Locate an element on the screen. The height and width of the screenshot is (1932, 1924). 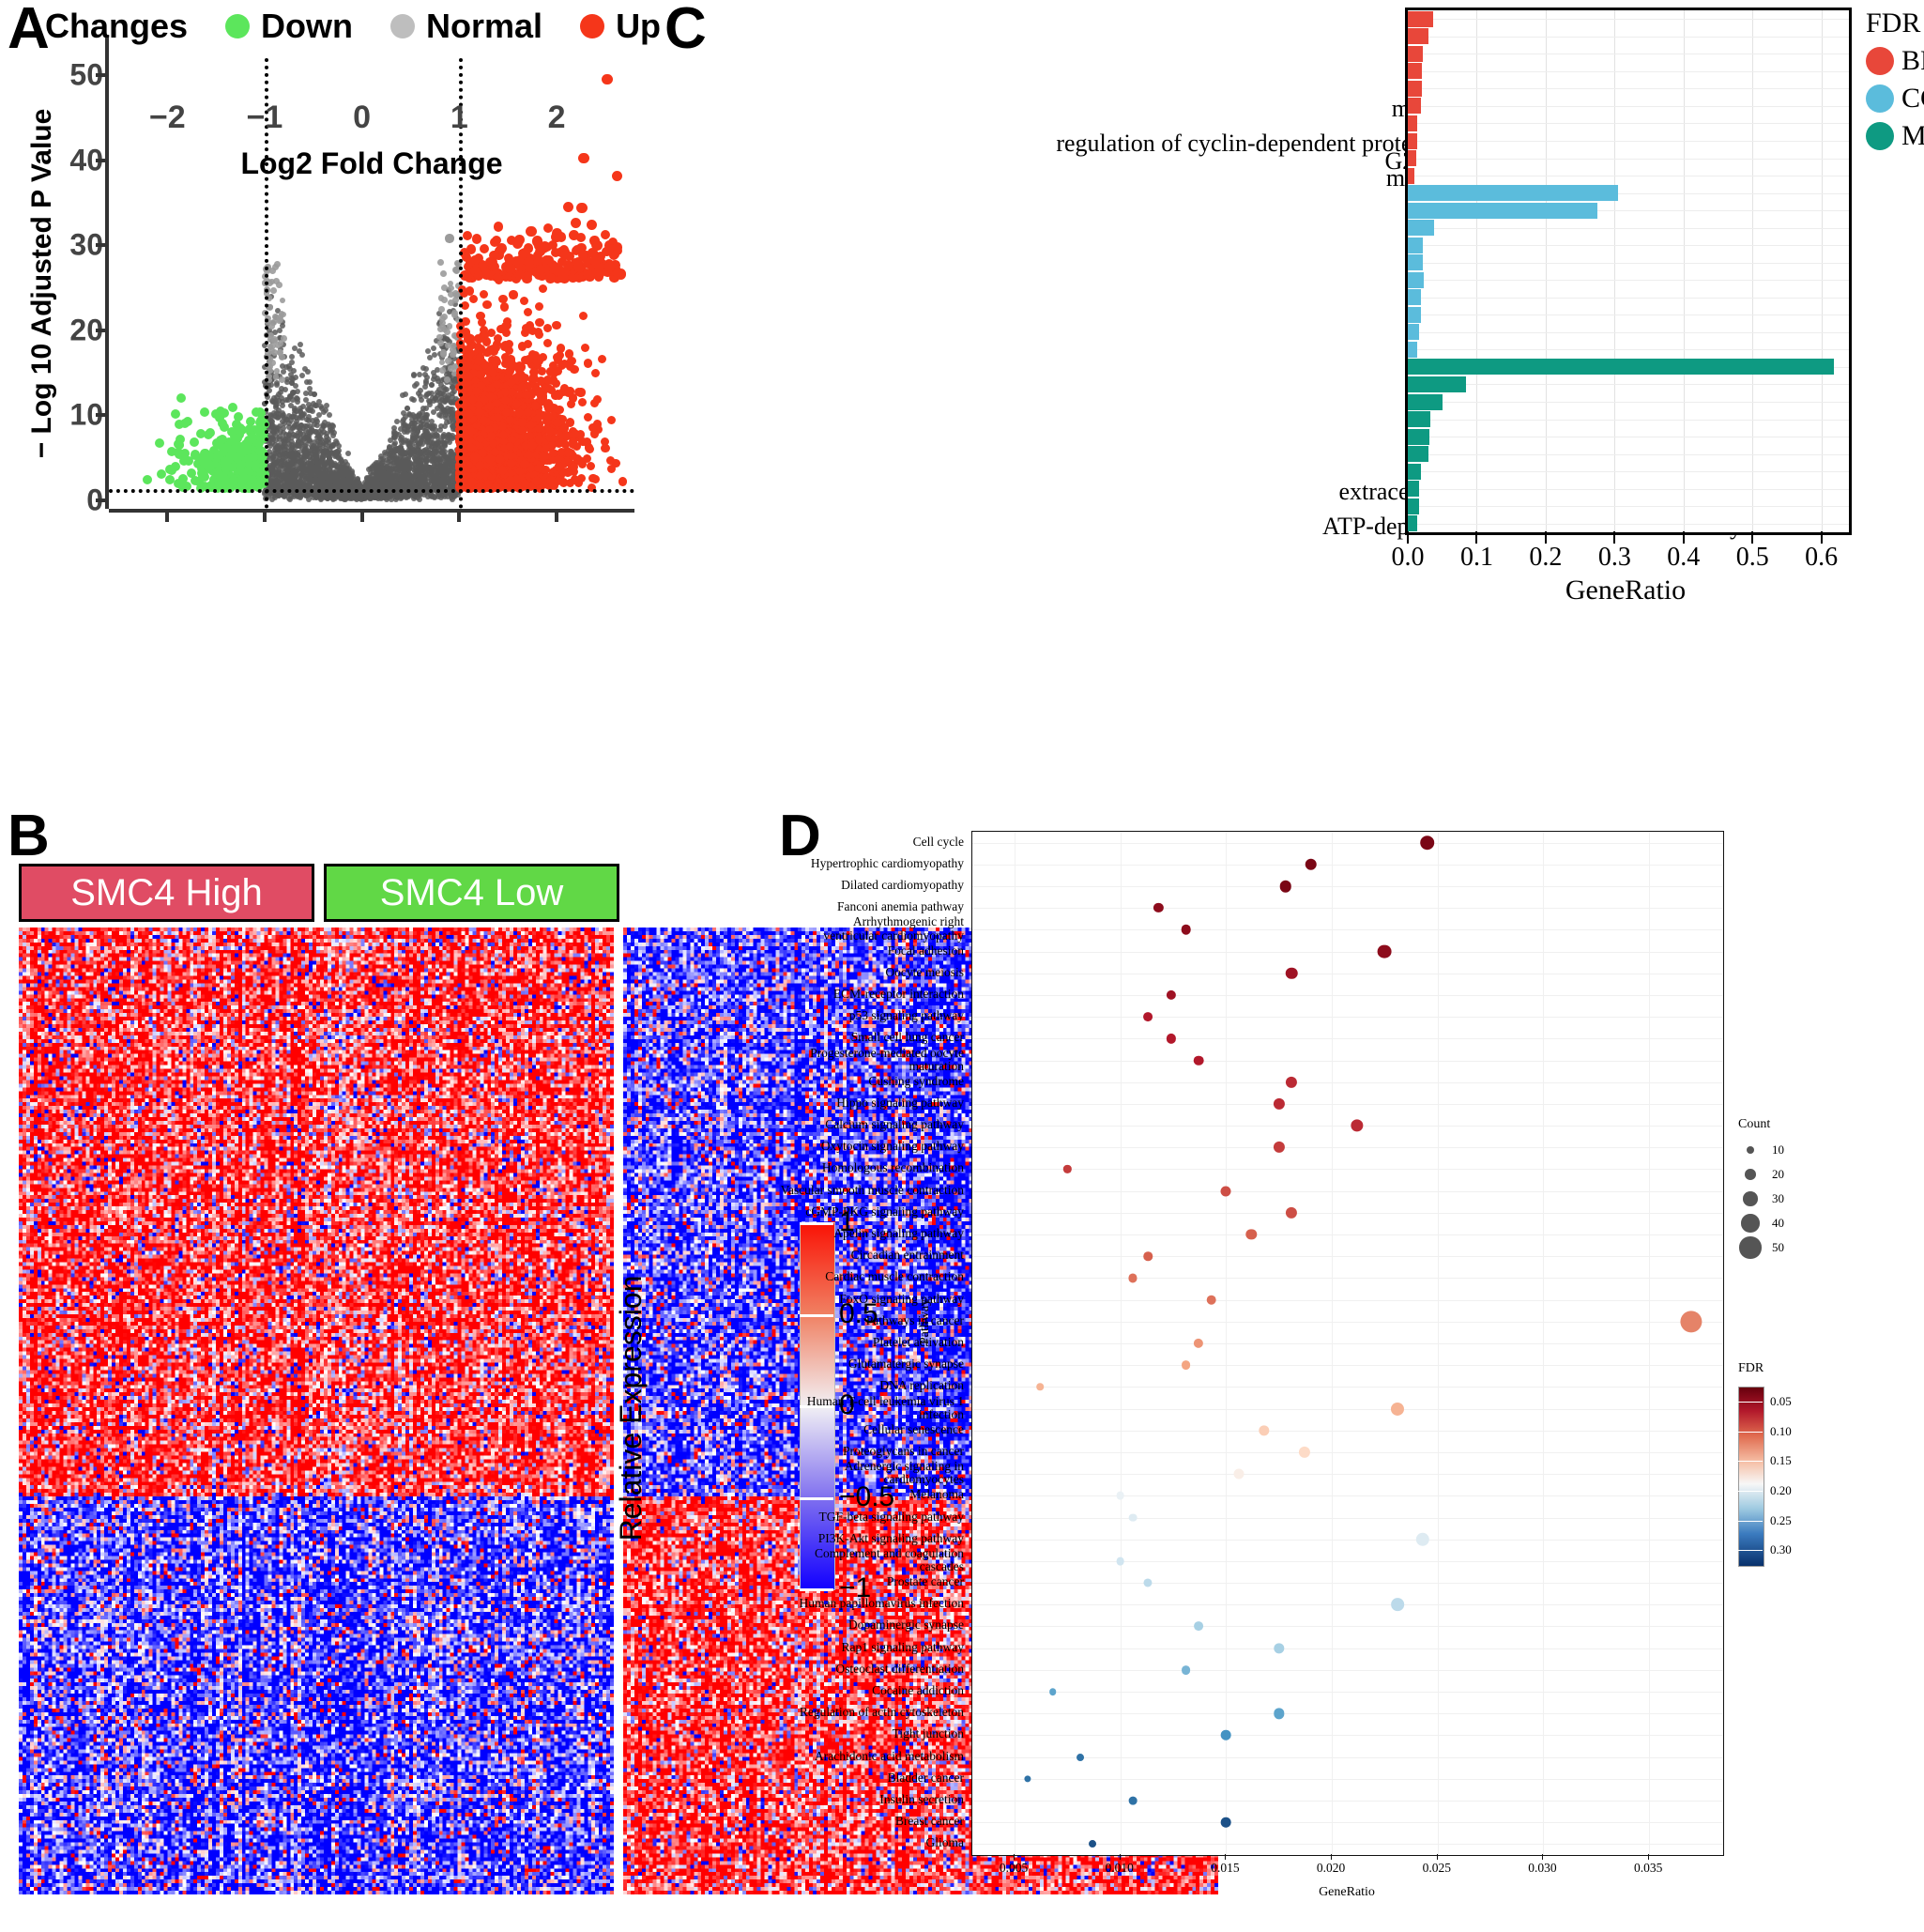
volcano-x-axis-label: Log2 Fold Change is located at coordinates (371, 163).